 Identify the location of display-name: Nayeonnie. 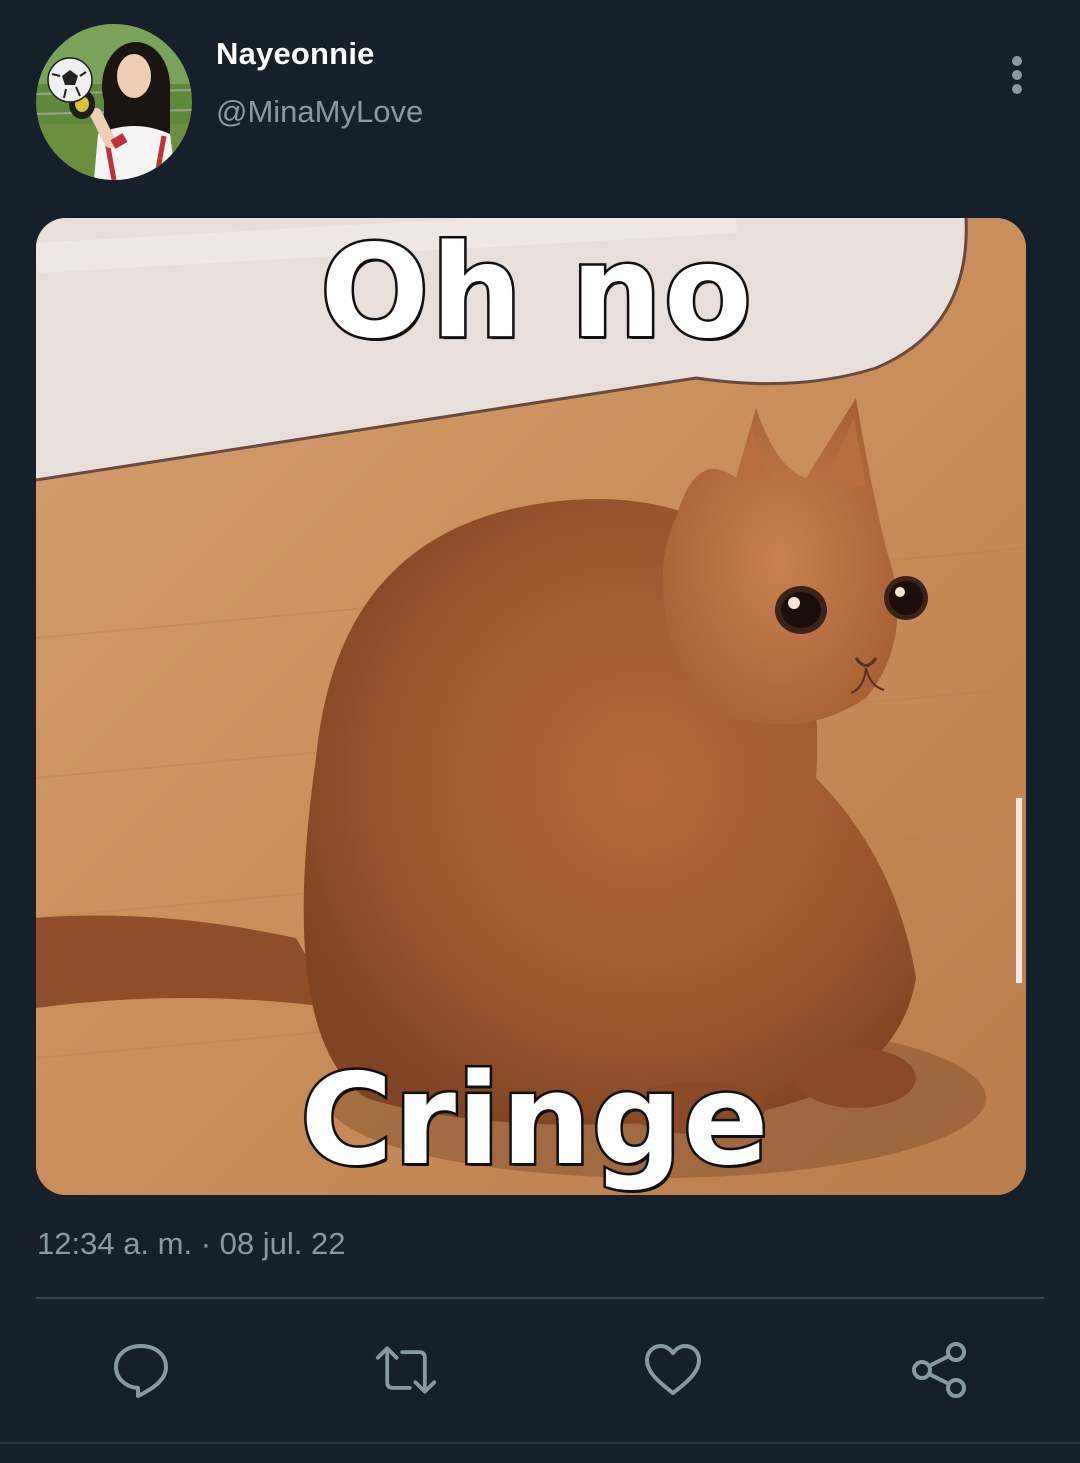
(295, 54).